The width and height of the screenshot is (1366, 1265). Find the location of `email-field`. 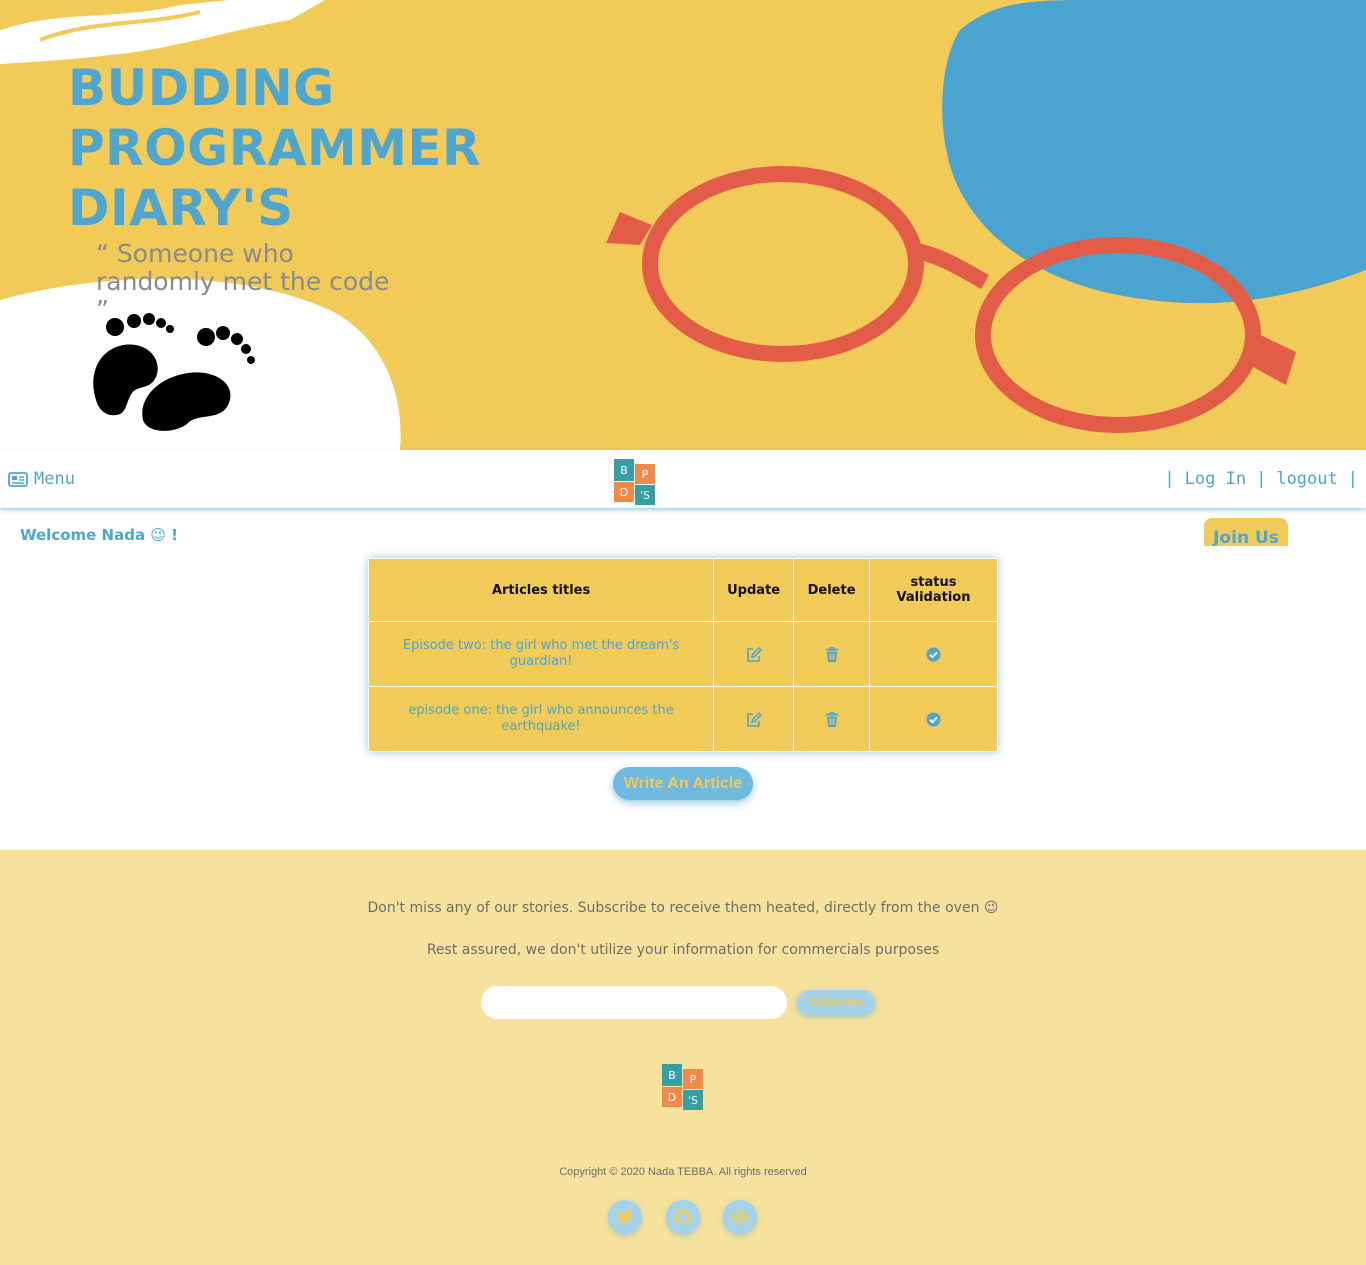

email-field is located at coordinates (634, 1002).